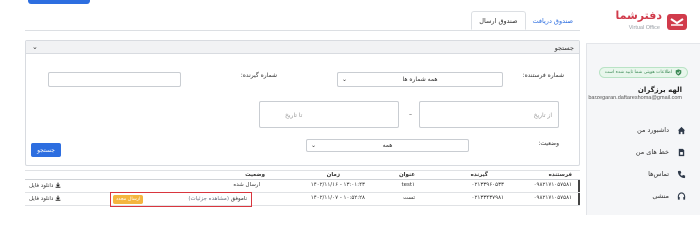 This screenshot has width=700, height=240. What do you see at coordinates (258, 75) in the screenshot?
I see `receiver-number-label: شماره گیرنده:` at bounding box center [258, 75].